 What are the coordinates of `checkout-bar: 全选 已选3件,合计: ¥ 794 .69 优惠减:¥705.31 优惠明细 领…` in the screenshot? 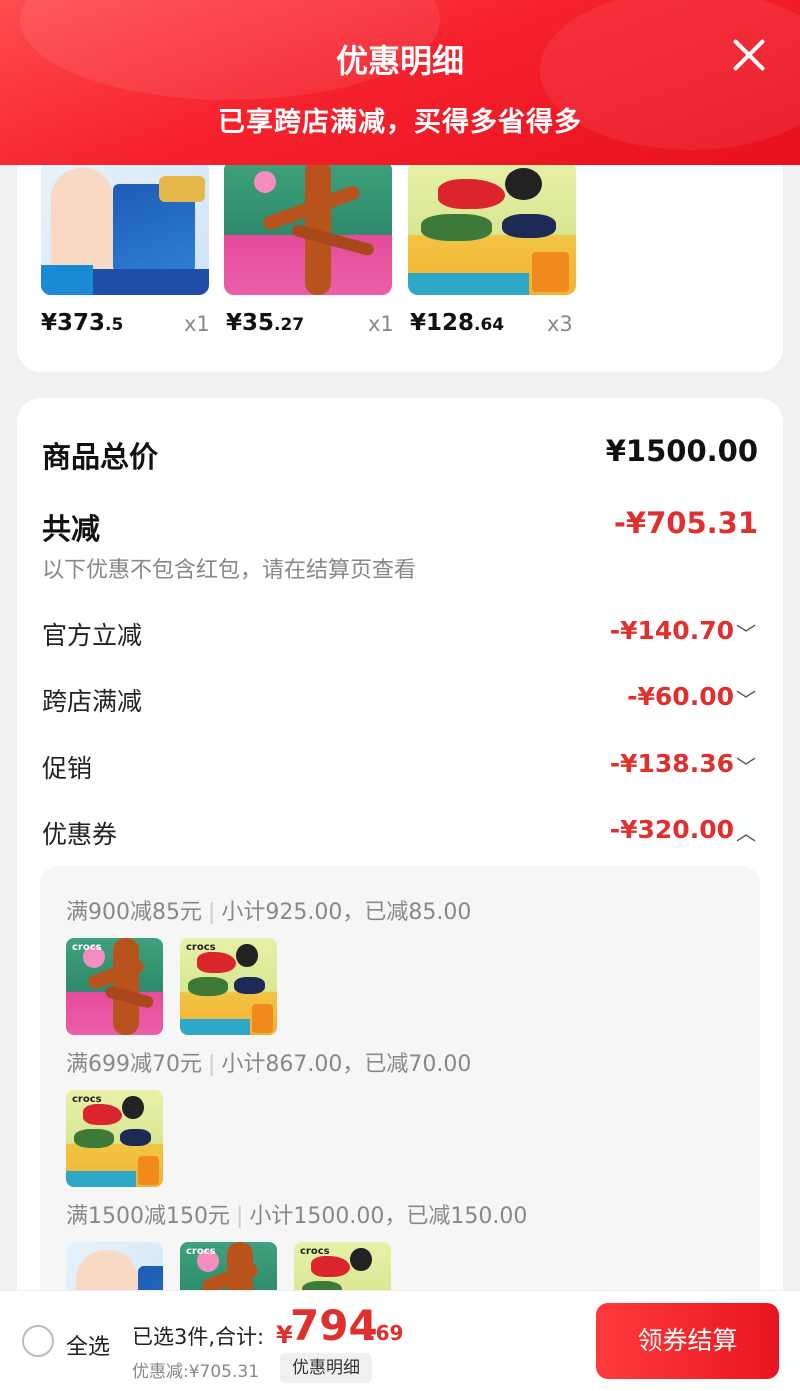 It's located at (400, 1340).